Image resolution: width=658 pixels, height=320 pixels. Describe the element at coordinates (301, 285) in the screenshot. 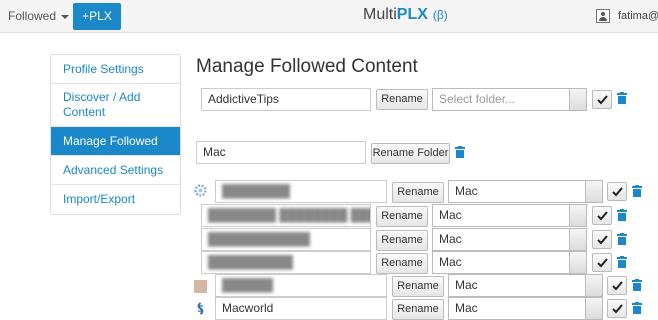

I see `feed-name-input: ██████` at that location.